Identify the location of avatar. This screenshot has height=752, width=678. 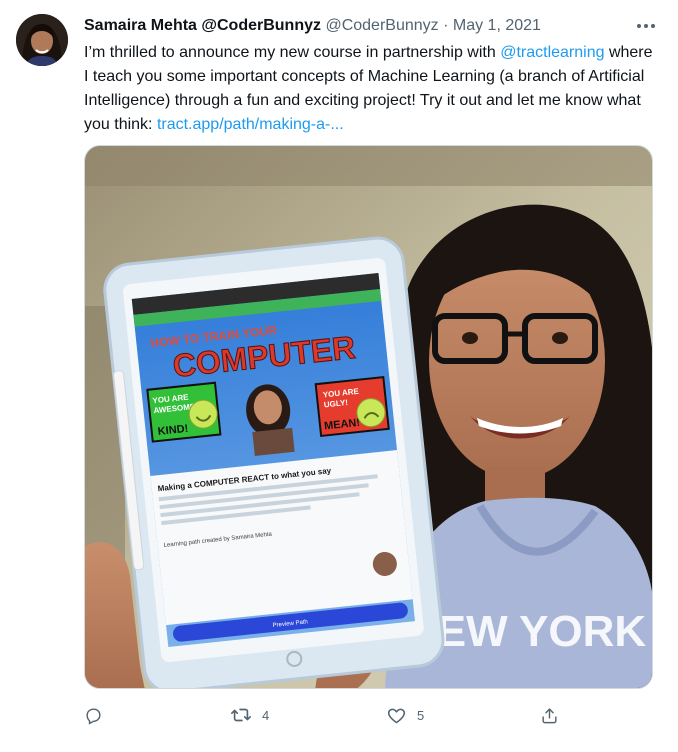
(42, 40).